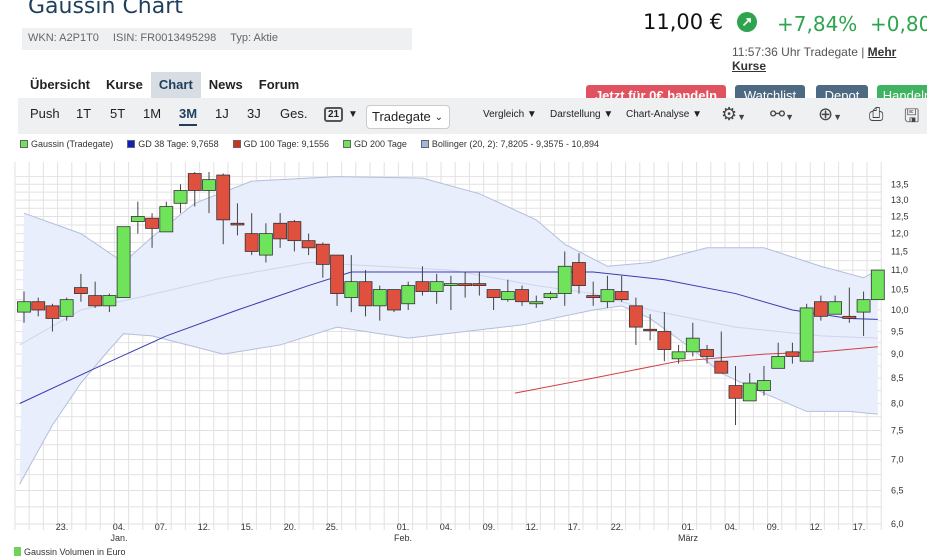 The height and width of the screenshot is (560, 927). Describe the element at coordinates (898, 24) in the screenshot. I see `change-absolute: +0,80` at that location.